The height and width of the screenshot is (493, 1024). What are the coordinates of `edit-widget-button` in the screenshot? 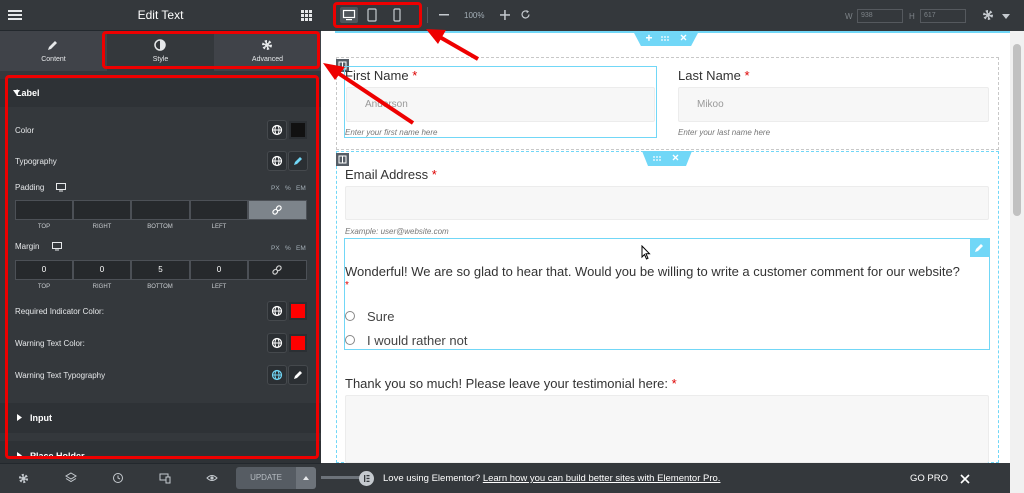 It's located at (979, 247).